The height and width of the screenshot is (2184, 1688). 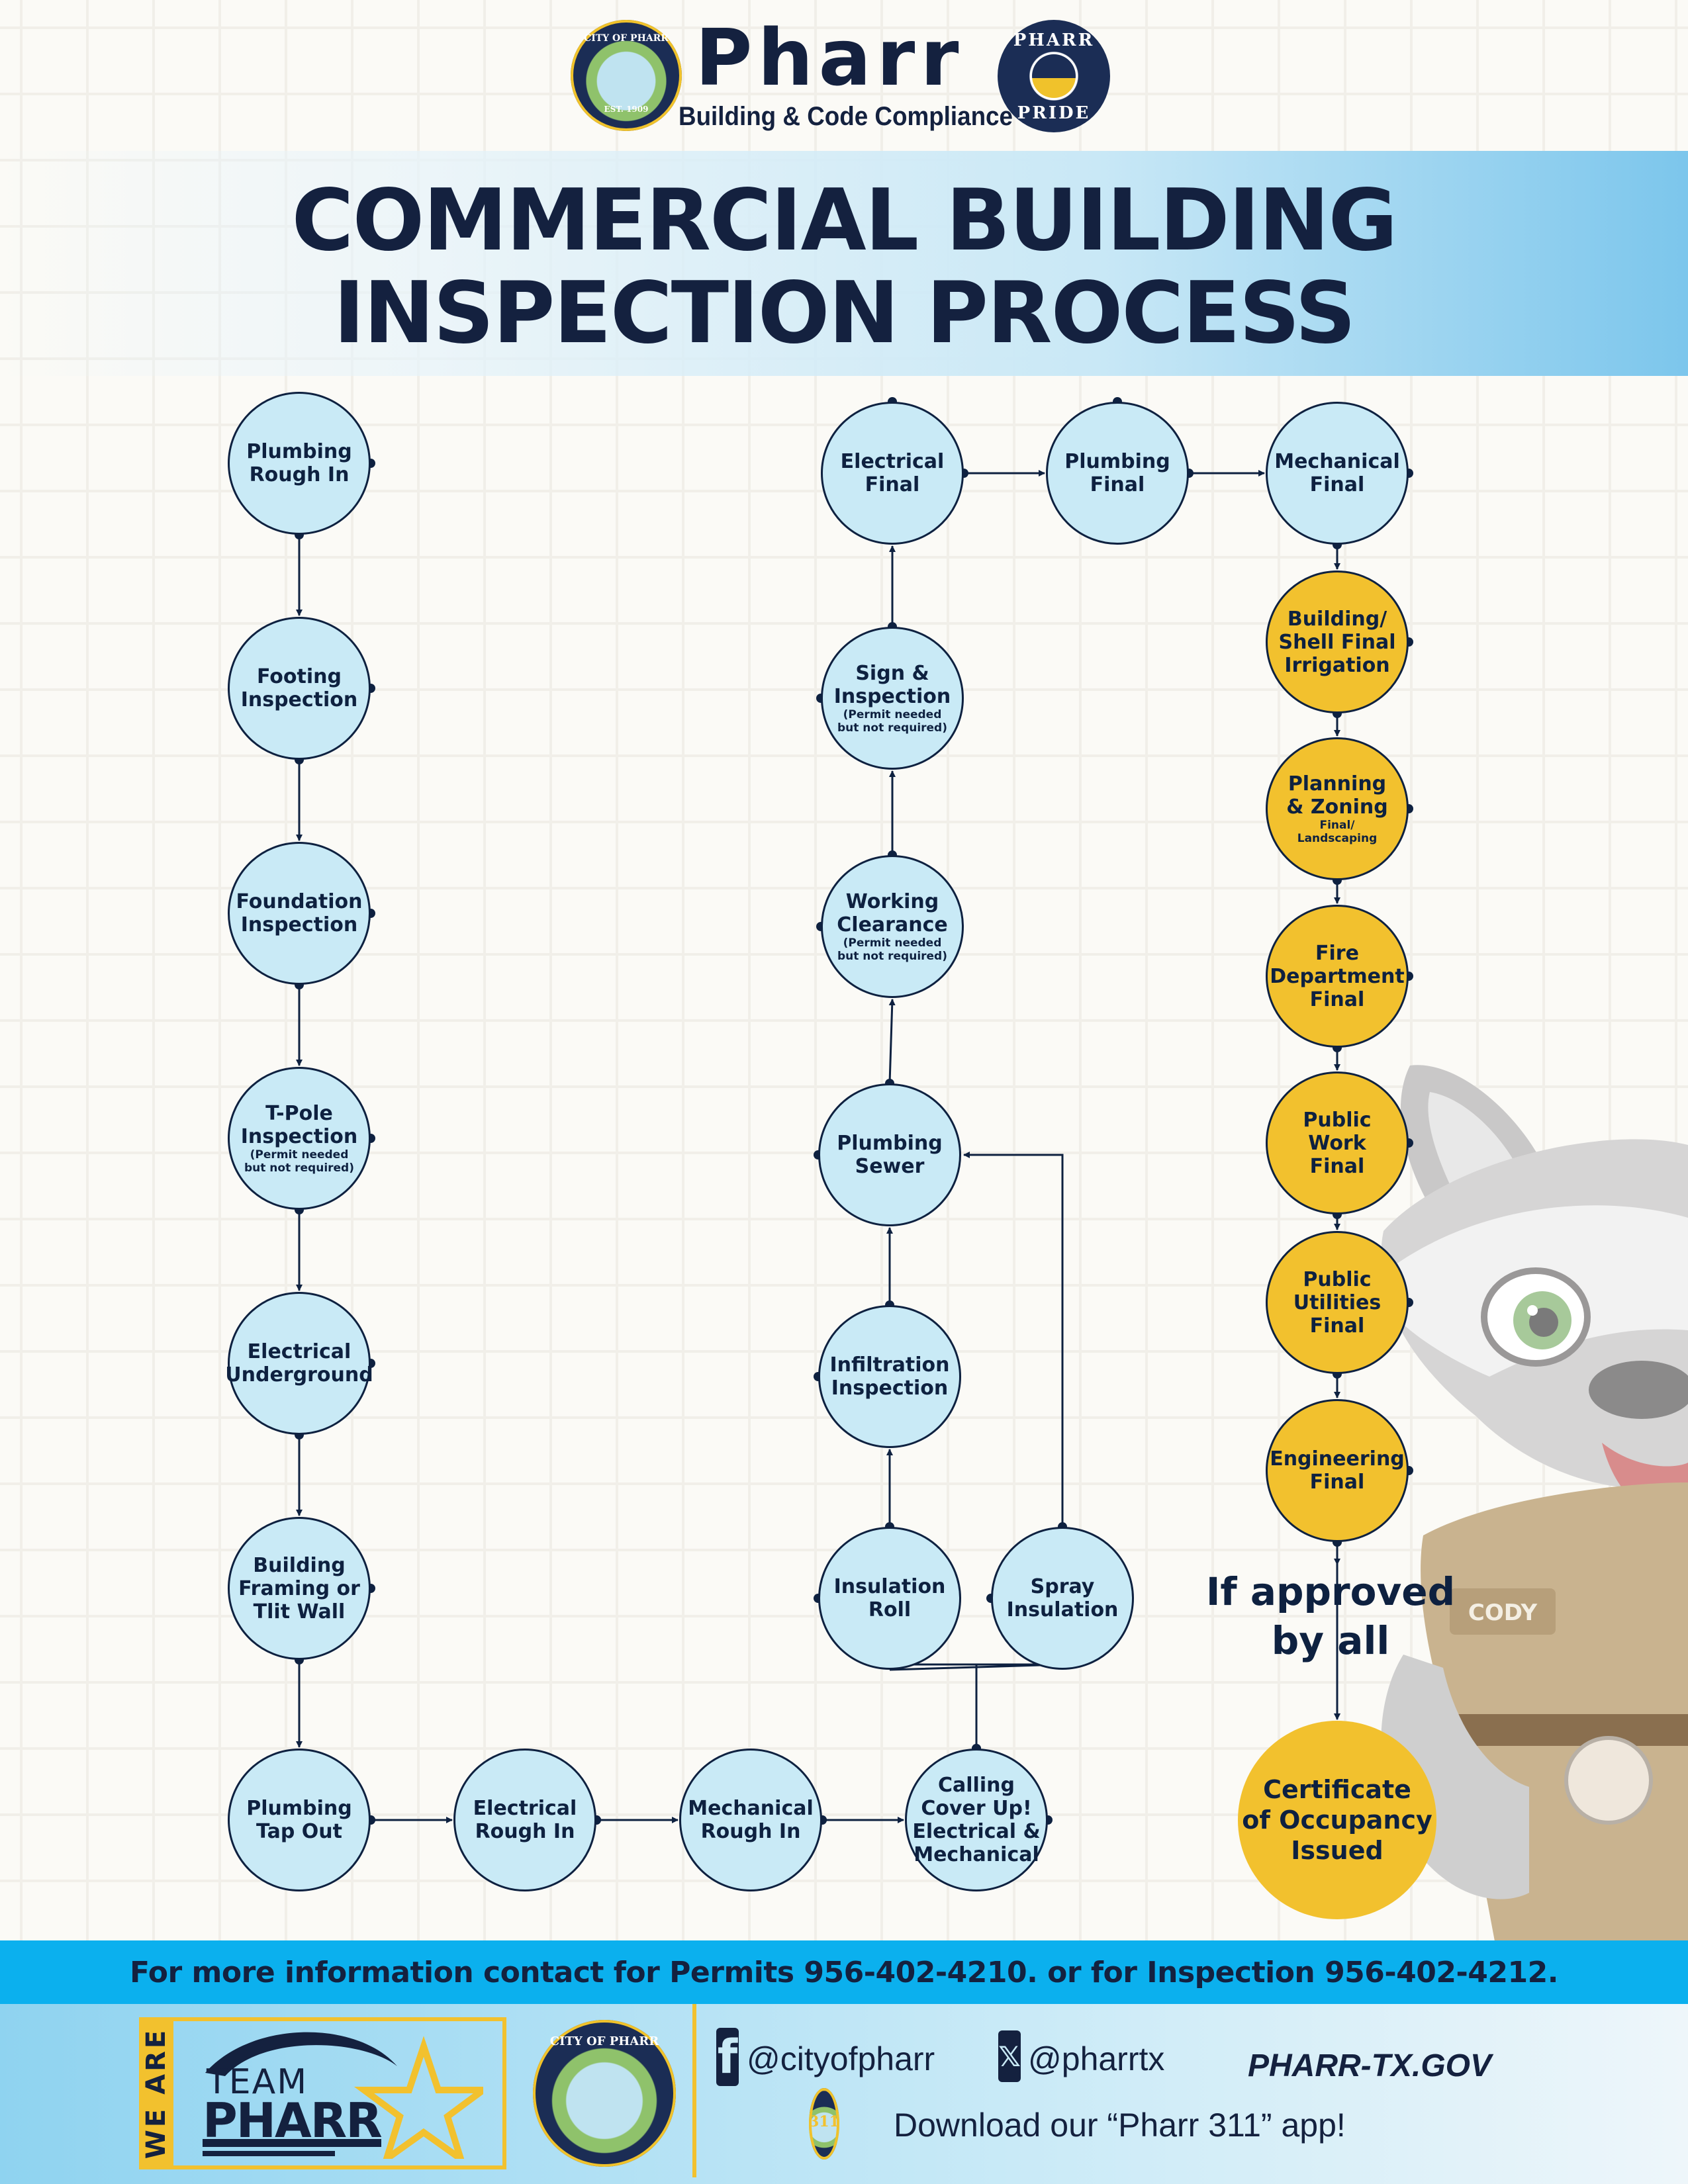 I want to click on flow-node-plumbing-final: Plumbing Final, so click(x=1117, y=474).